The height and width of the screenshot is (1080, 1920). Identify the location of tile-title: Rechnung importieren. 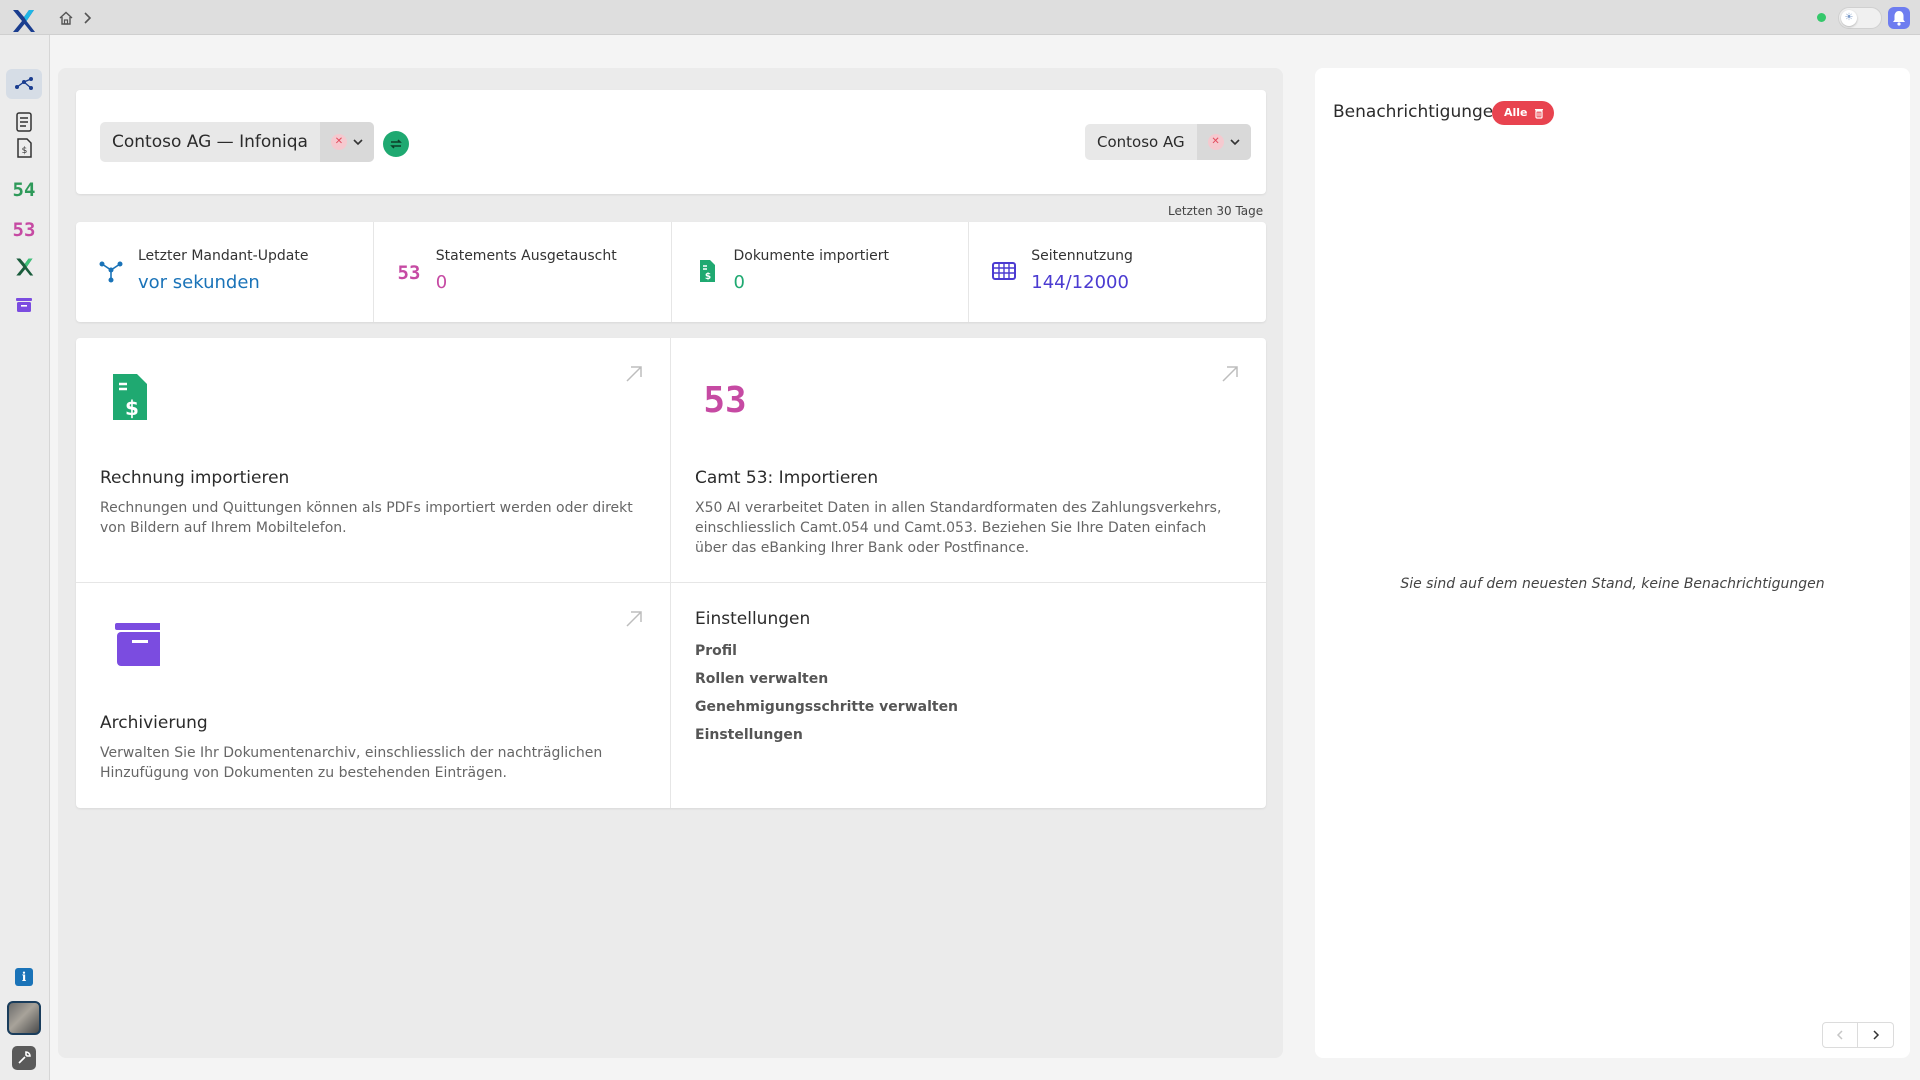
(195, 478).